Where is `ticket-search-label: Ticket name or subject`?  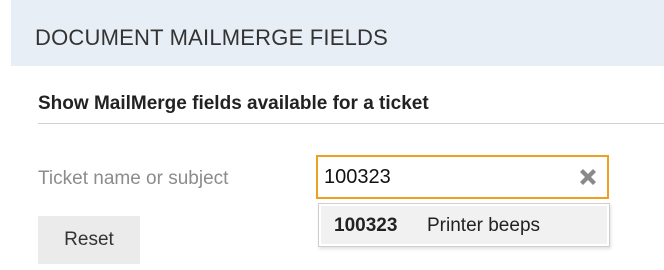 ticket-search-label: Ticket name or subject is located at coordinates (133, 178).